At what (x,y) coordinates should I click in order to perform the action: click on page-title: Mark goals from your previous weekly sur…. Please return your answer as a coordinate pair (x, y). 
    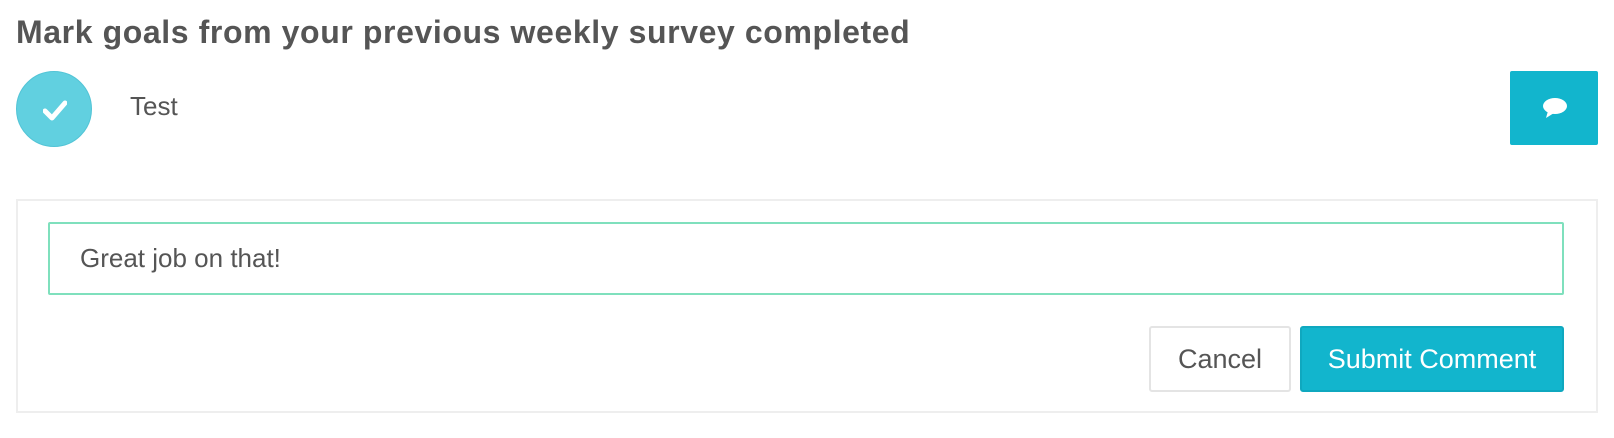
    Looking at the image, I should click on (463, 32).